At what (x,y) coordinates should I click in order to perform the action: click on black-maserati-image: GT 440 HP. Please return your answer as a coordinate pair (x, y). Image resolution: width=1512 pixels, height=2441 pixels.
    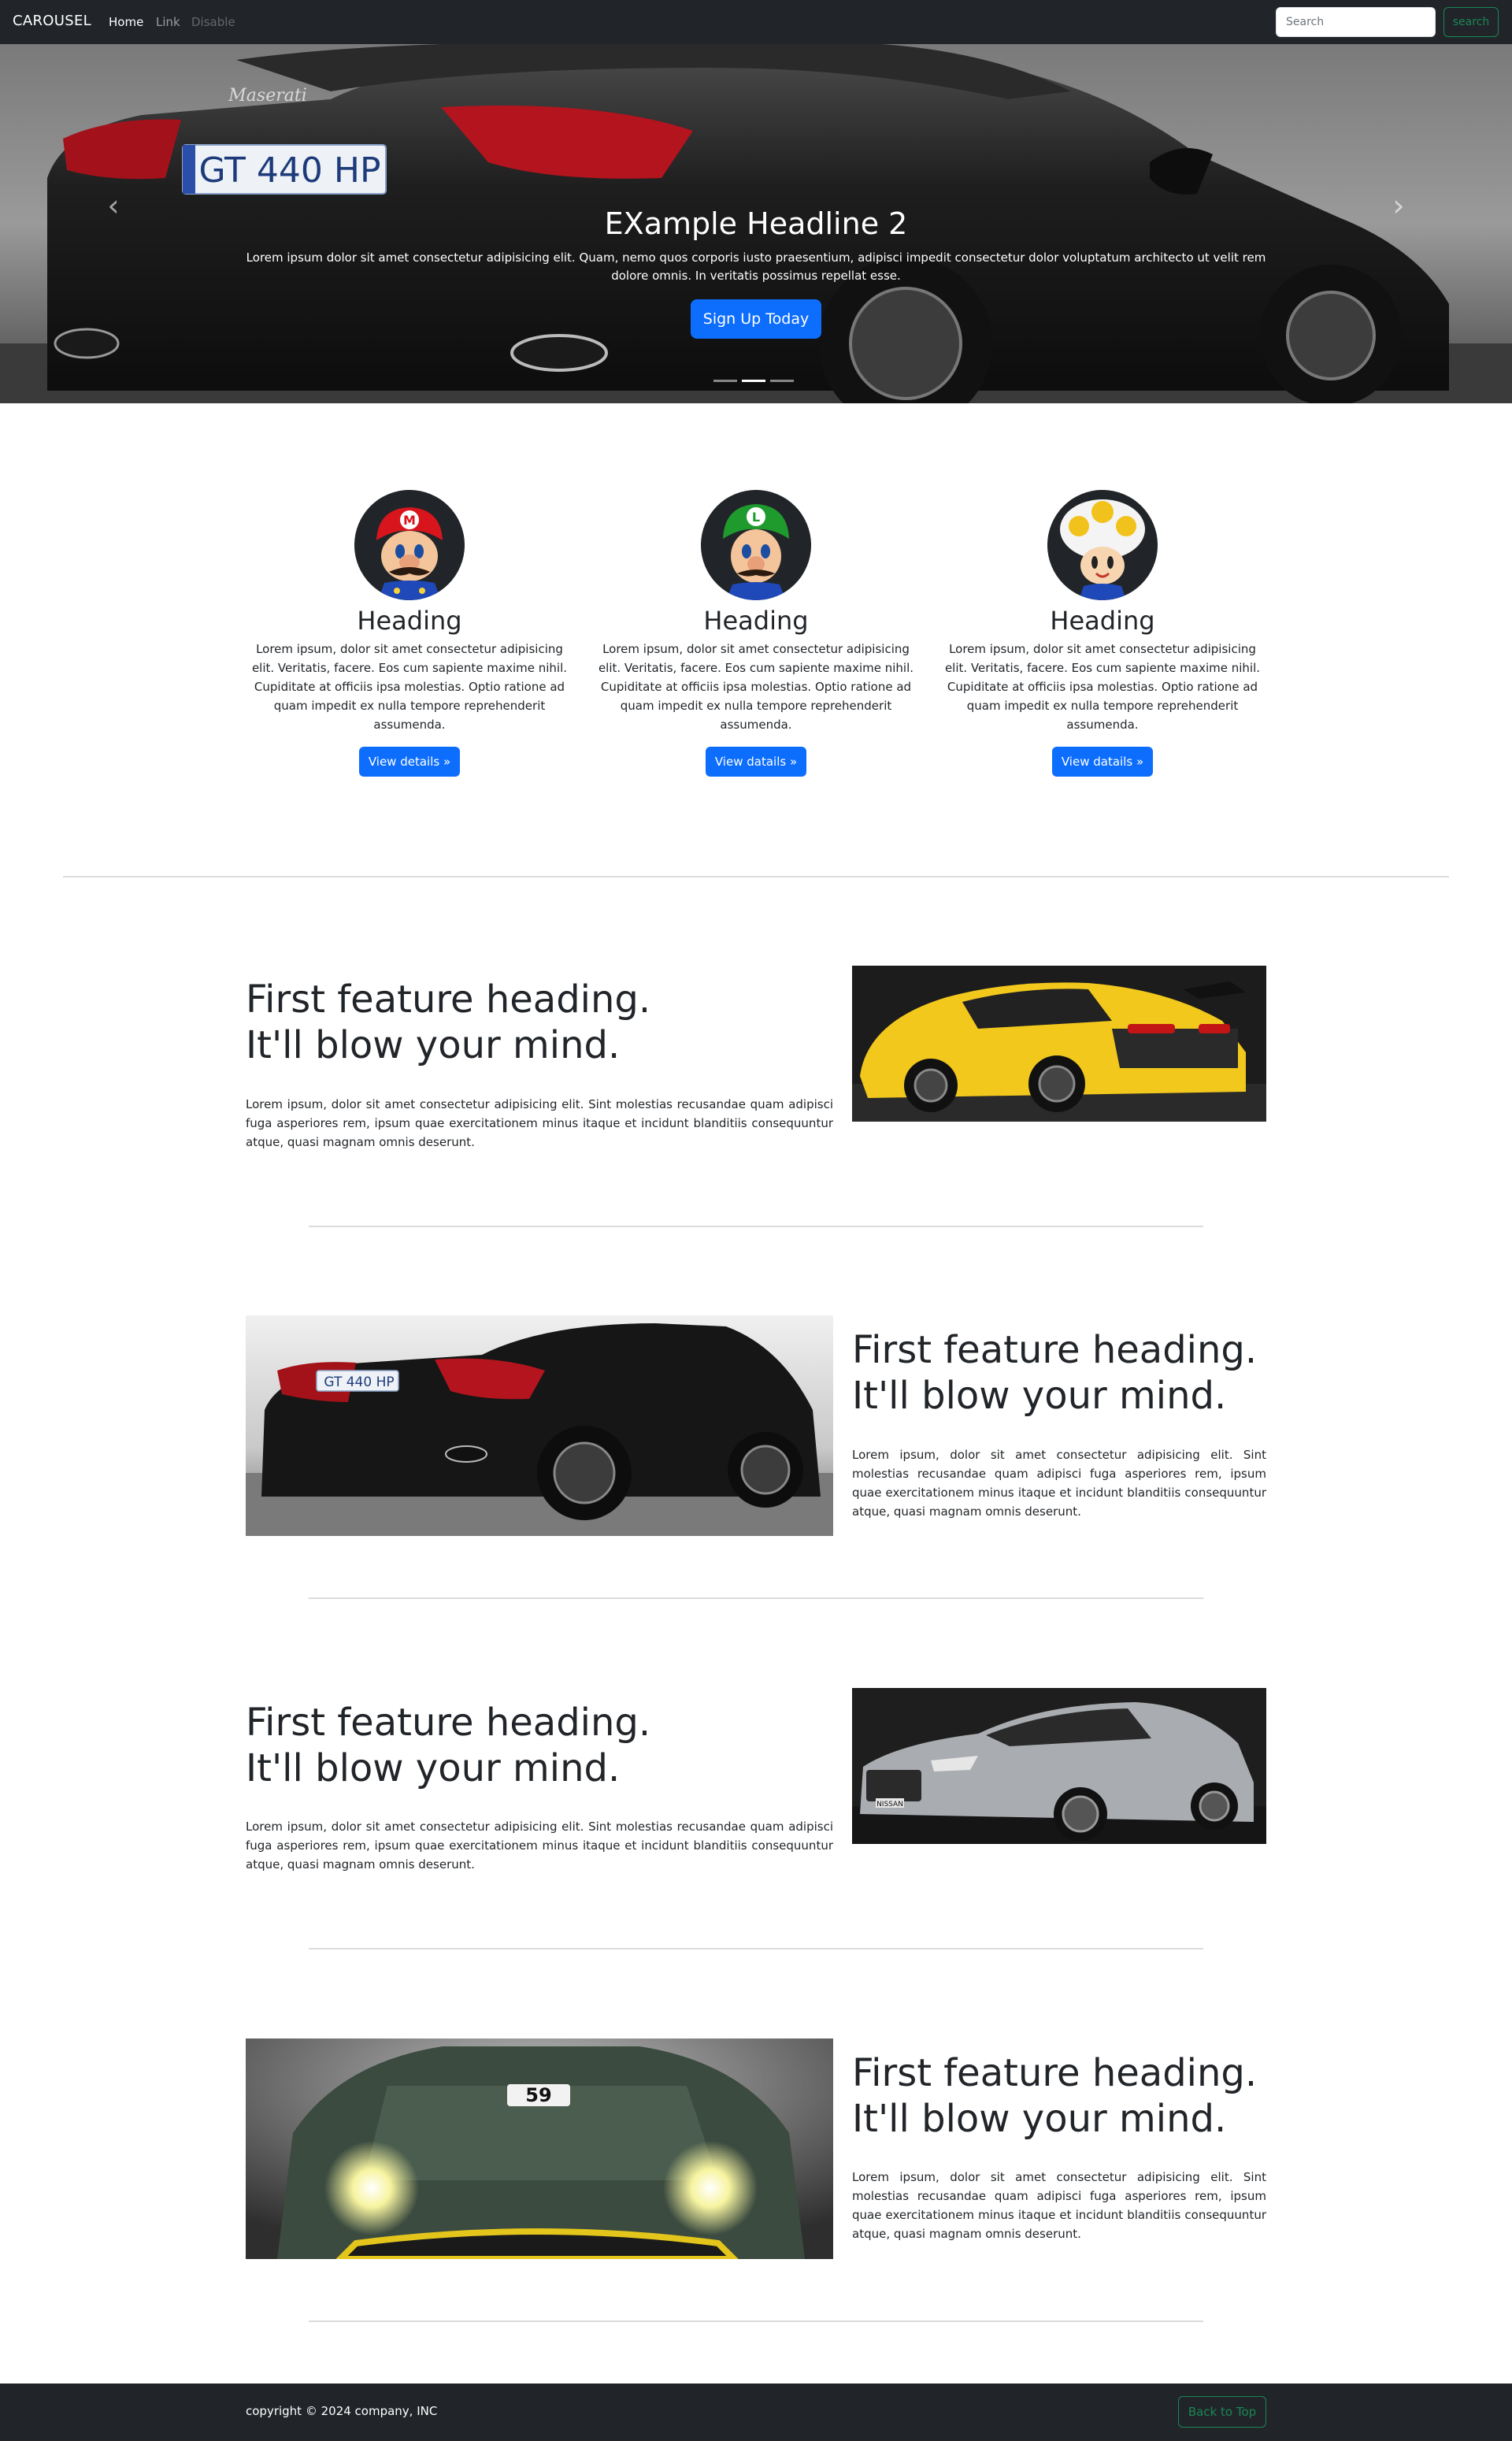
    Looking at the image, I should click on (539, 1426).